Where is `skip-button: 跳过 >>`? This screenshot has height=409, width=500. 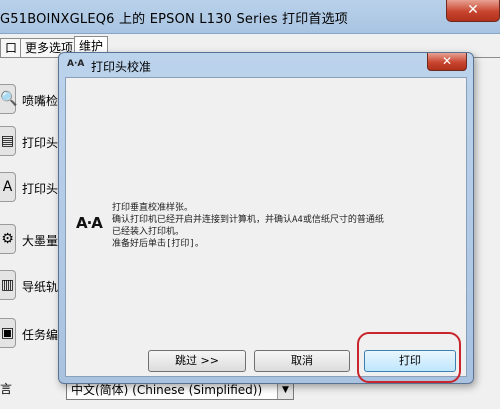 skip-button: 跳过 >> is located at coordinates (197, 361).